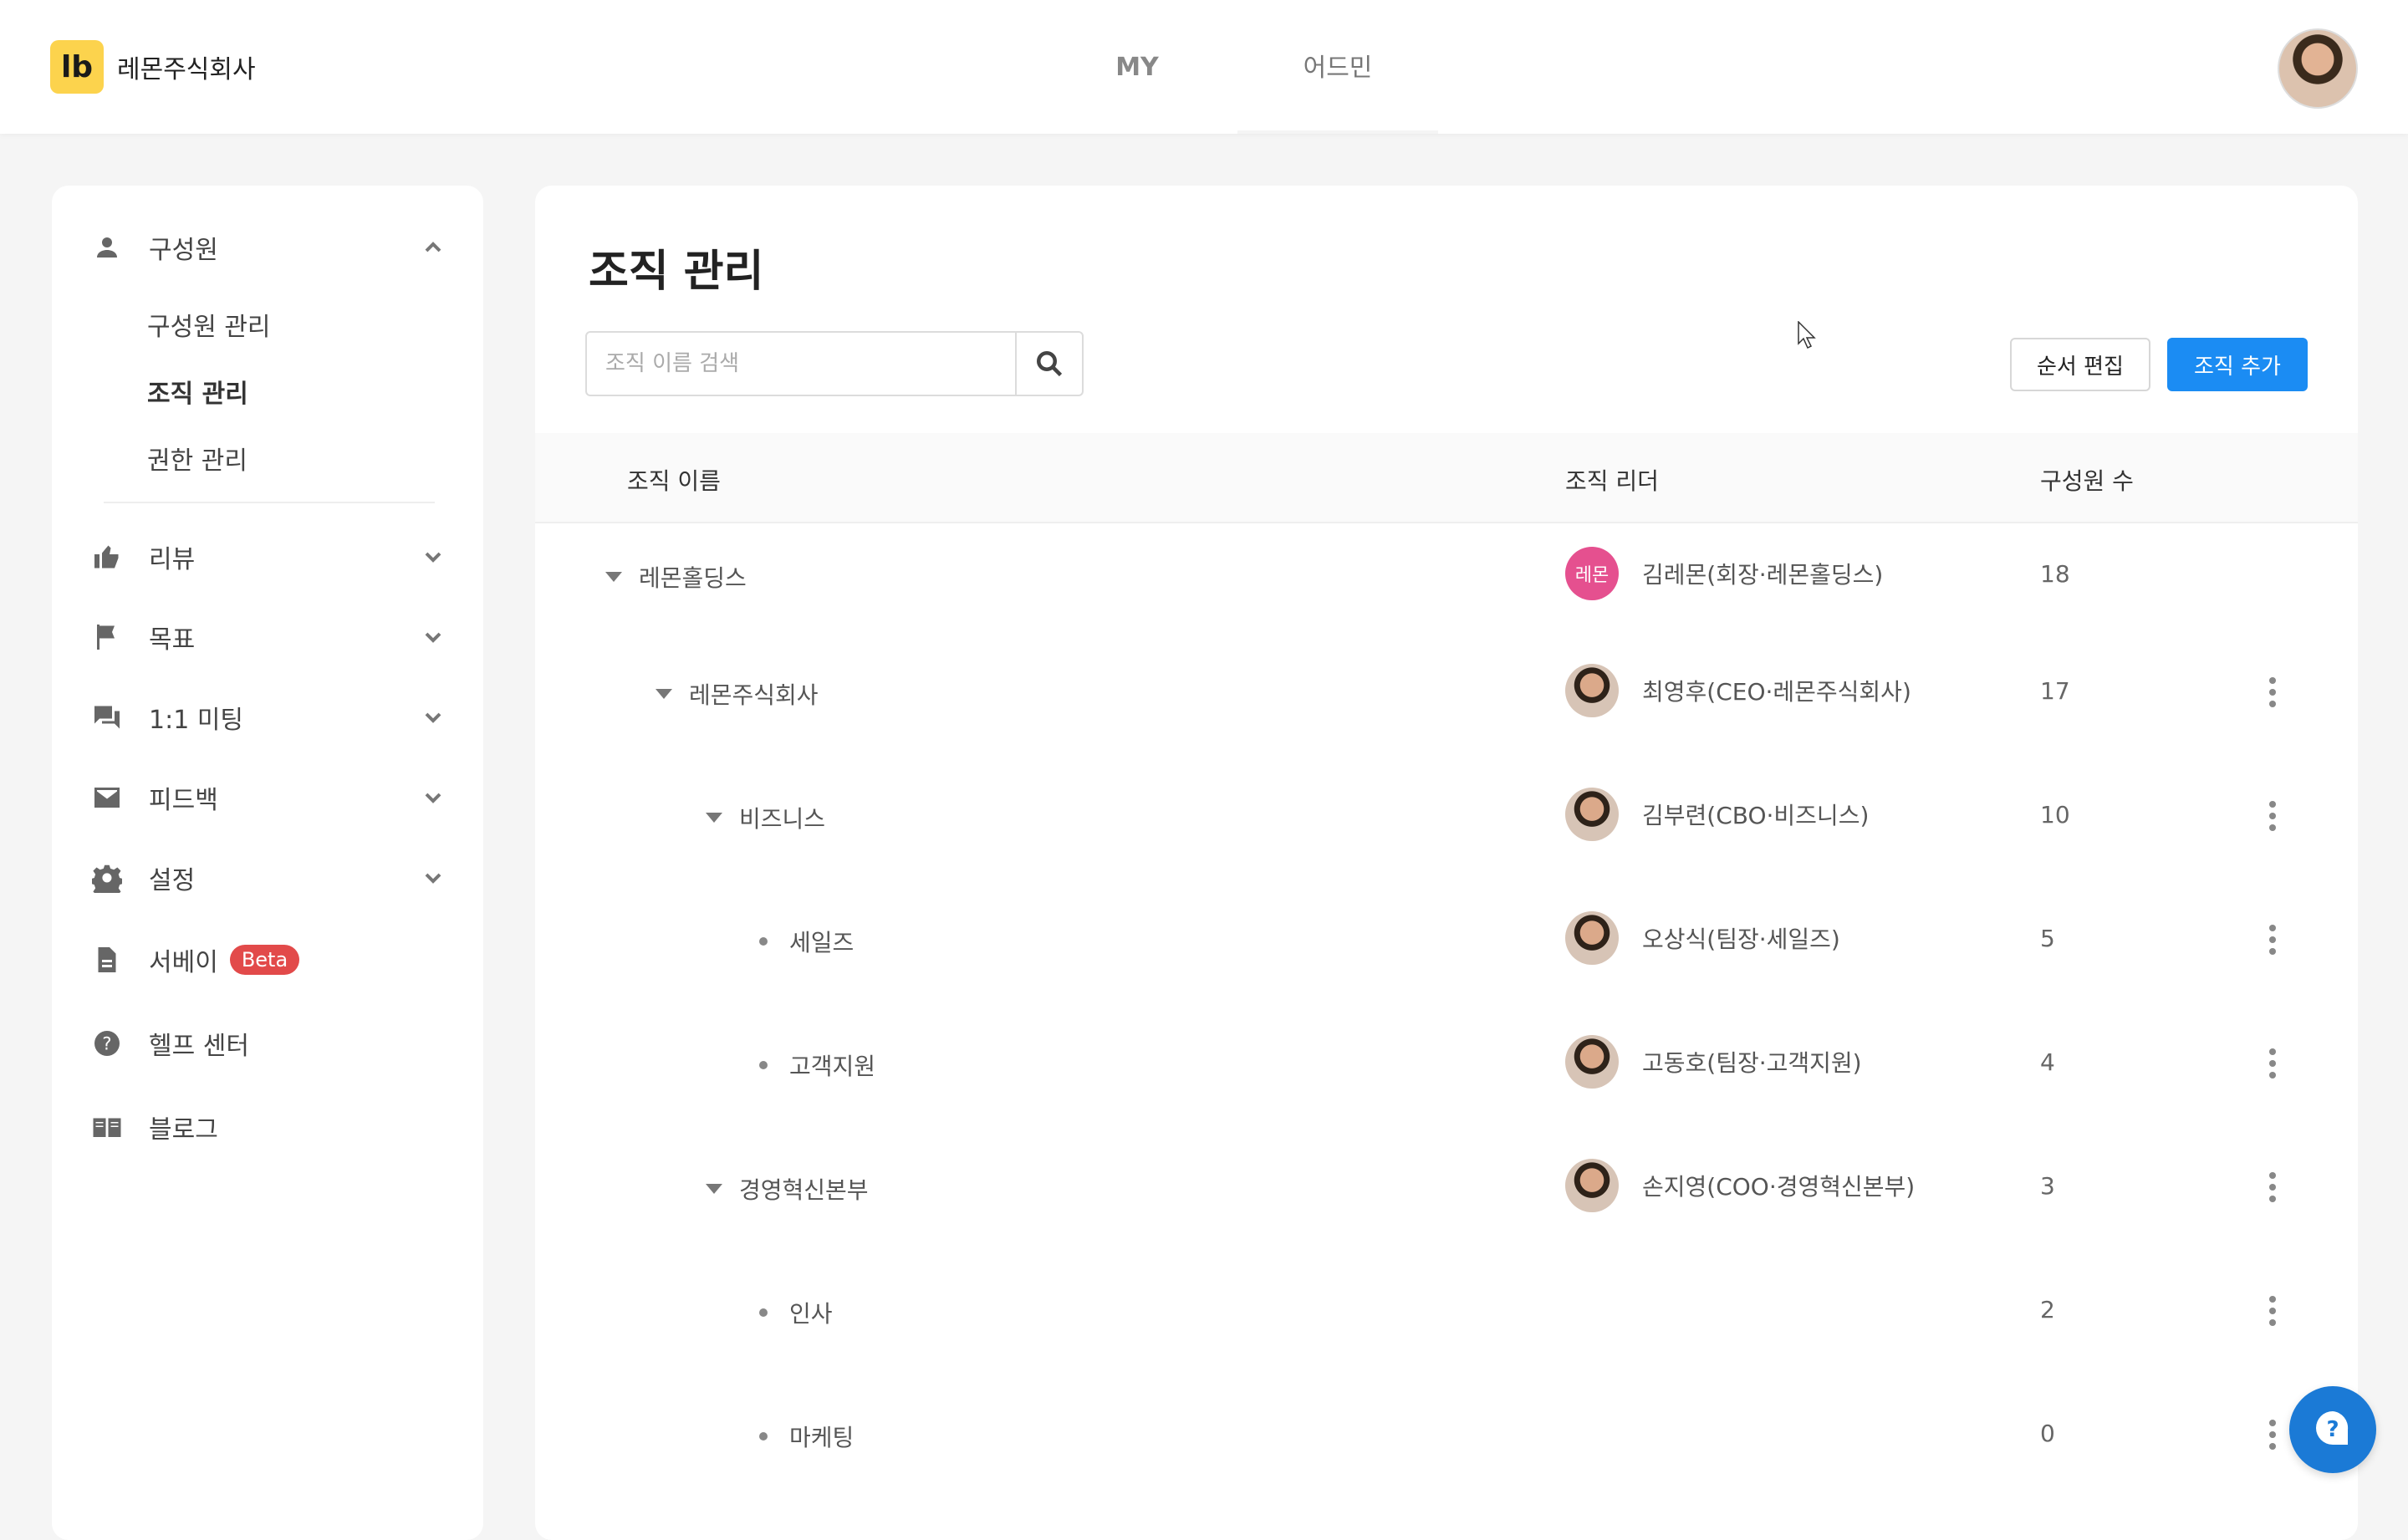  What do you see at coordinates (804, 1190) in the screenshot?
I see `org-name: 경영혁신본부` at bounding box center [804, 1190].